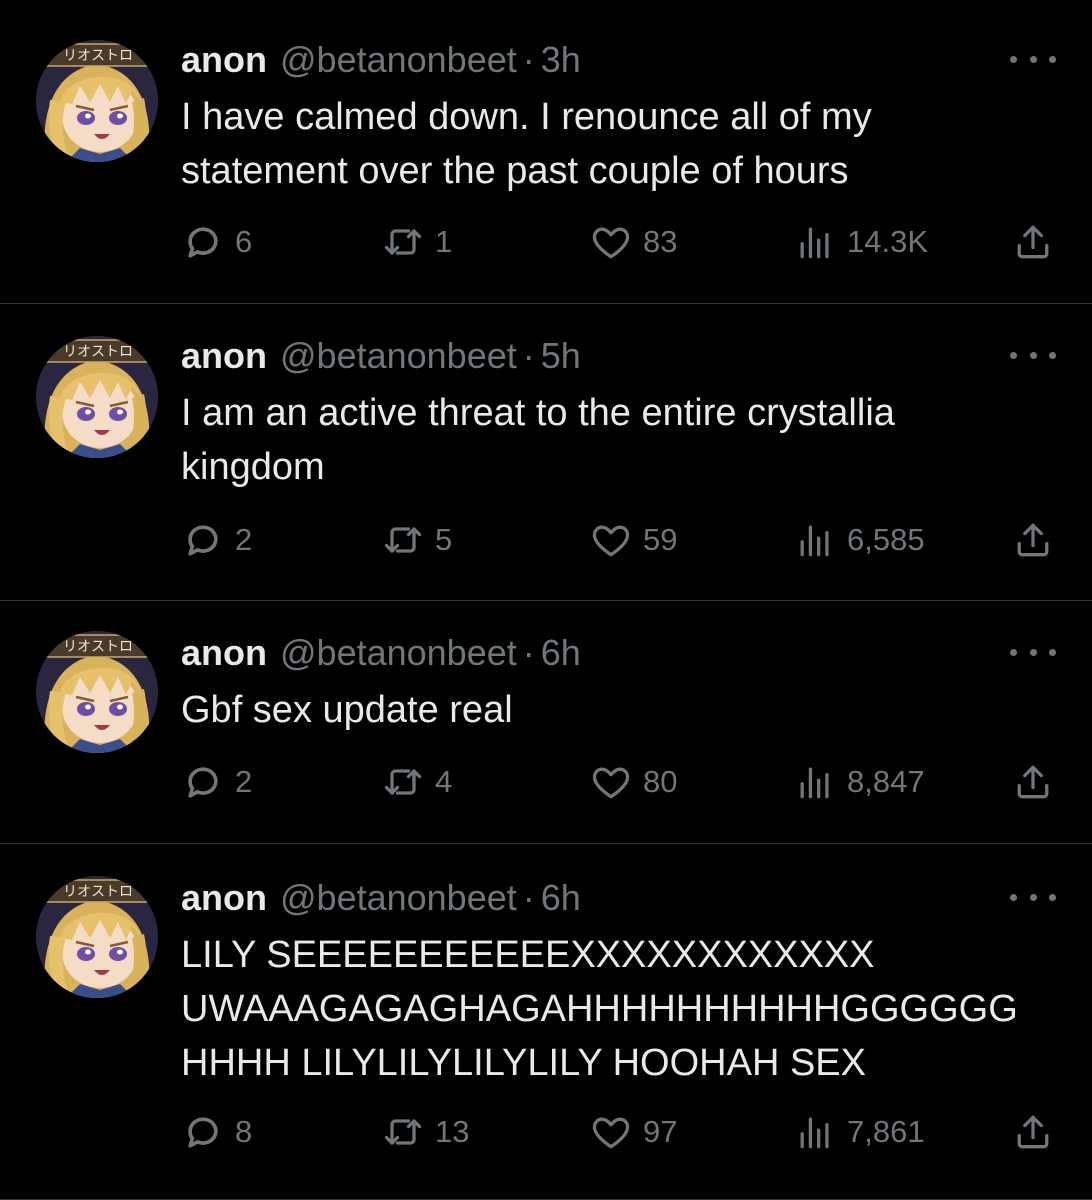 The height and width of the screenshot is (1200, 1092). I want to click on like-button: 97, so click(633, 1132).